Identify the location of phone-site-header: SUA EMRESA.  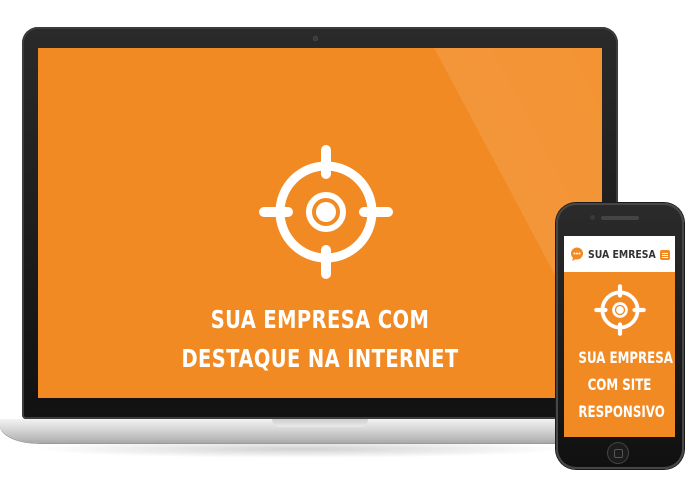
(619, 254).